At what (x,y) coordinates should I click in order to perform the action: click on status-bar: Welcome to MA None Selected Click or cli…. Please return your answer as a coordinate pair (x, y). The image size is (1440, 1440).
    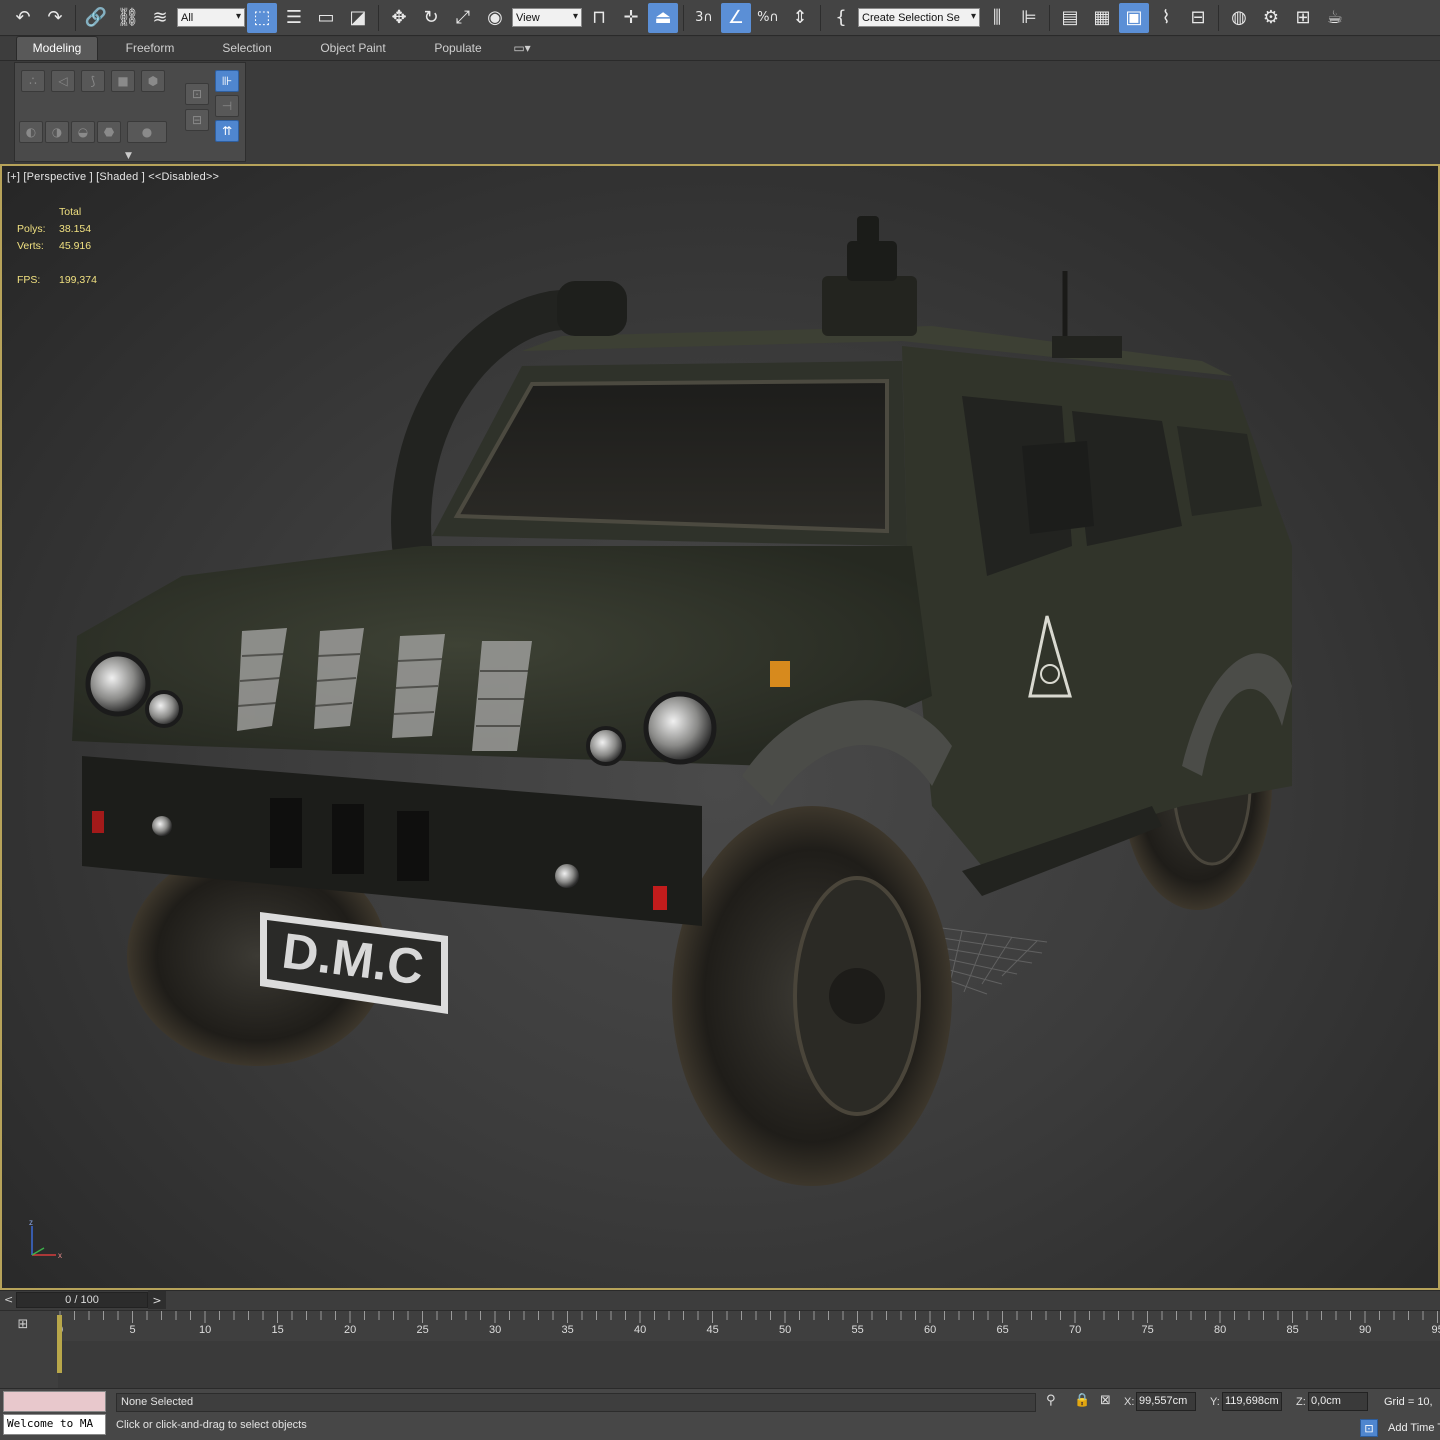
    Looking at the image, I should click on (720, 1414).